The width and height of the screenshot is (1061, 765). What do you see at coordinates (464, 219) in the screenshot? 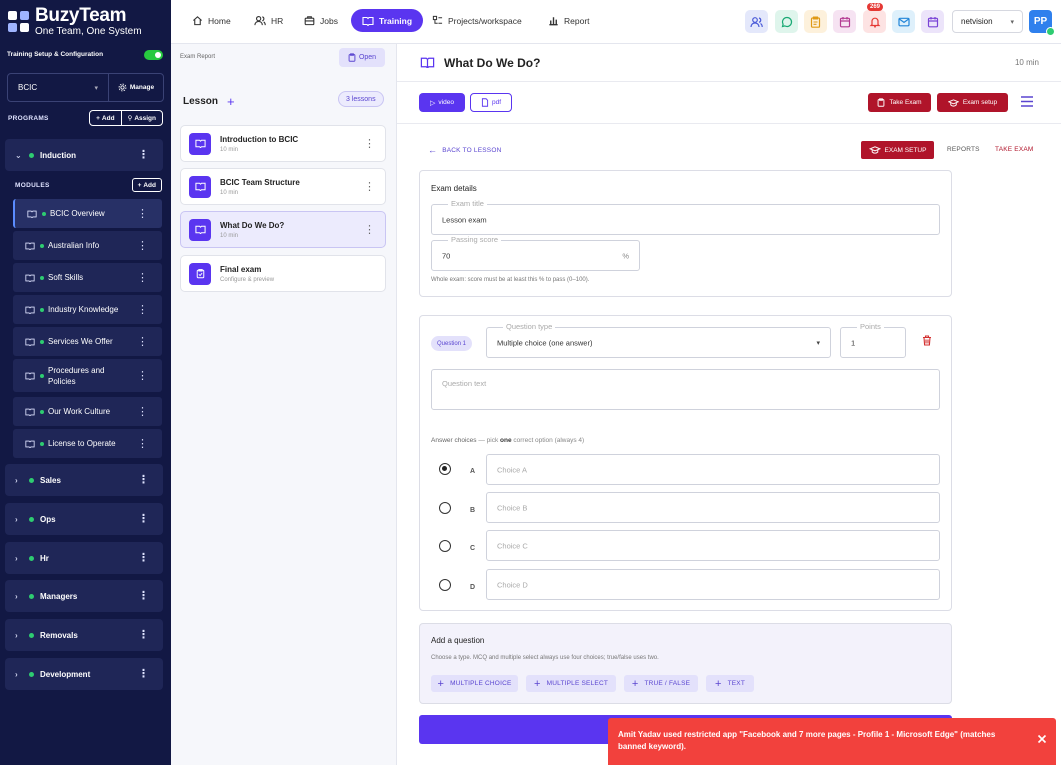
I see `exam-title-value: Lesson exam` at bounding box center [464, 219].